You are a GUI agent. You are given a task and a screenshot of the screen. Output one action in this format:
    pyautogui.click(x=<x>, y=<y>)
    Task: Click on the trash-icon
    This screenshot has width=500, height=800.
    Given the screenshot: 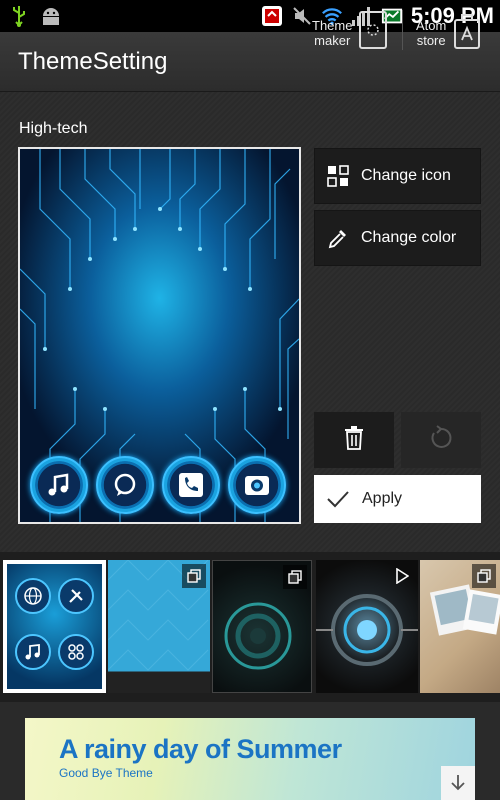 What is the action you would take?
    pyautogui.click(x=354, y=440)
    